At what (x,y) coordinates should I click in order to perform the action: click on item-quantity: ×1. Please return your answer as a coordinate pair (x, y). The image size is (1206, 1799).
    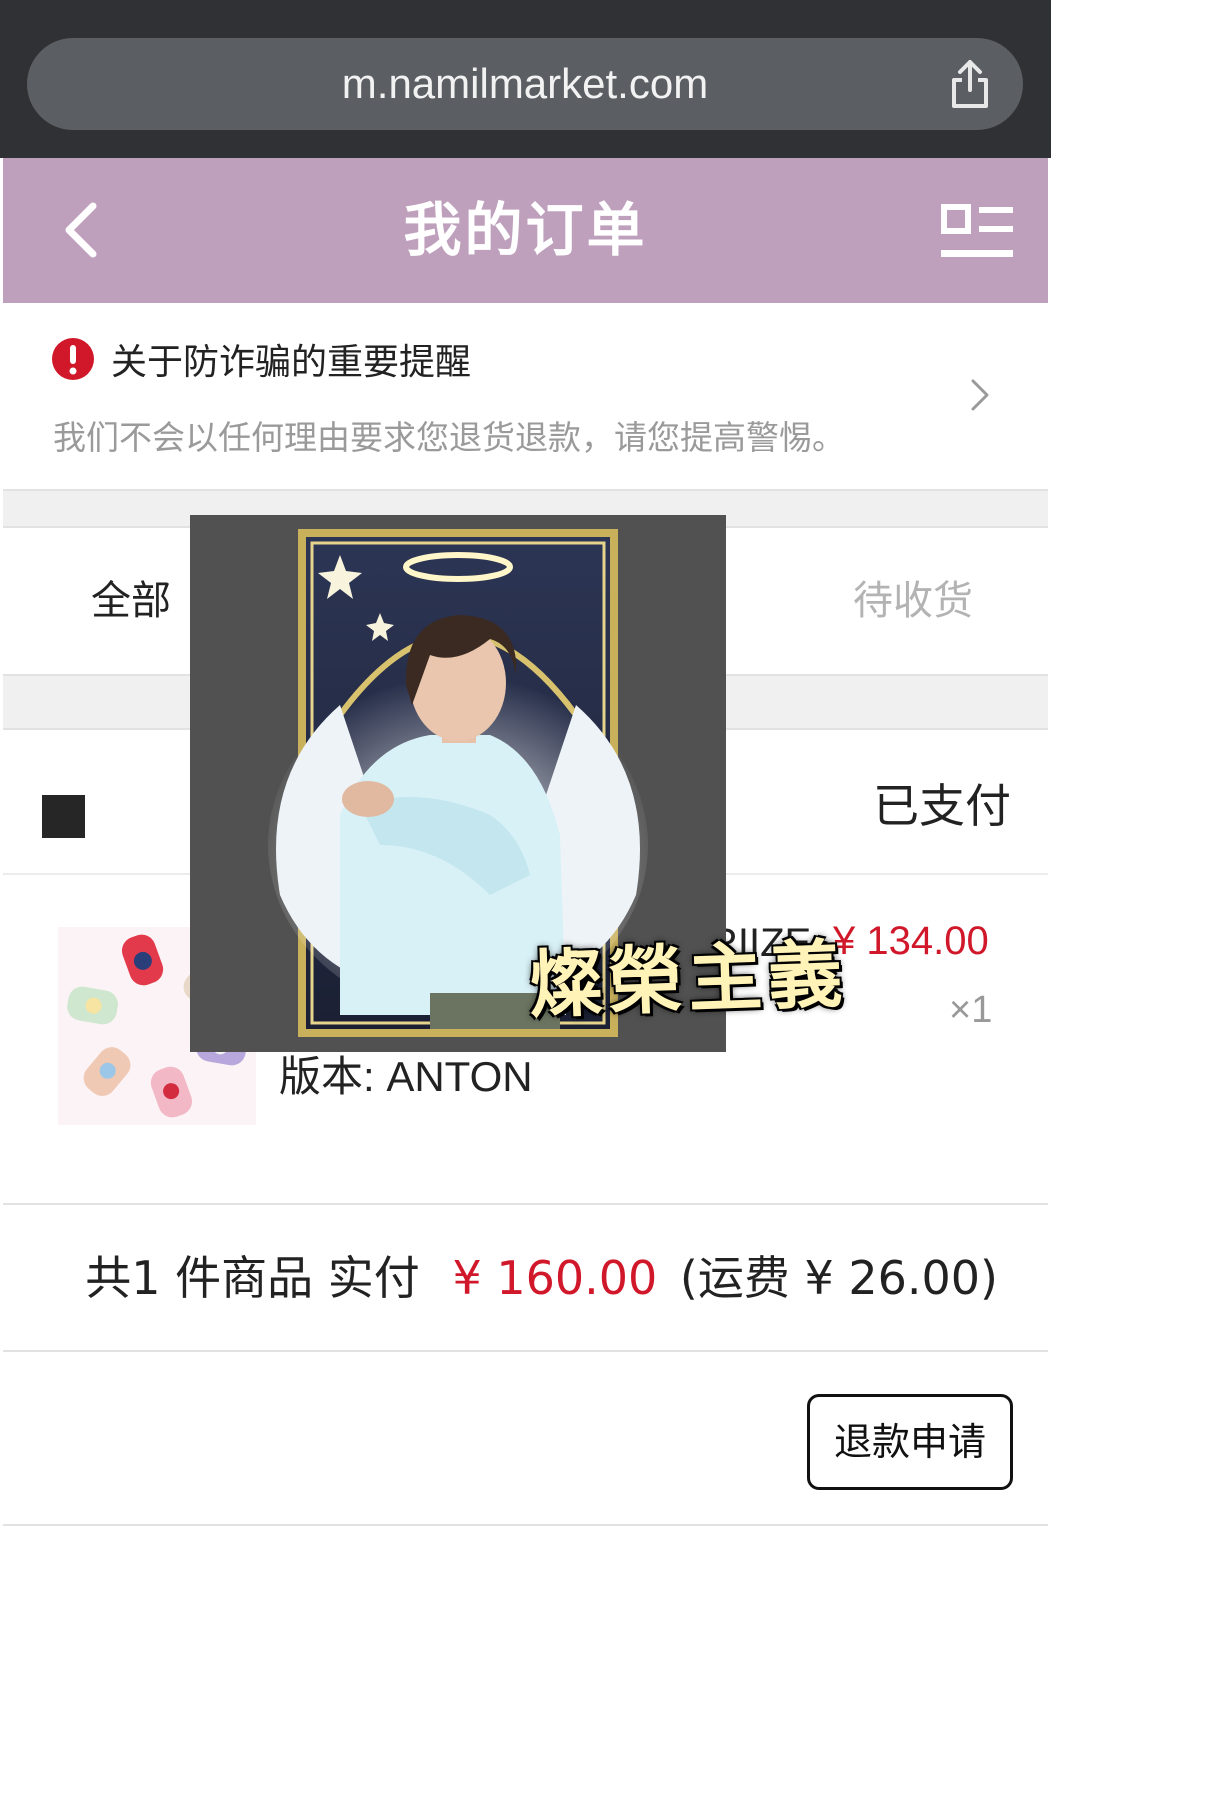
    Looking at the image, I should click on (971, 1010).